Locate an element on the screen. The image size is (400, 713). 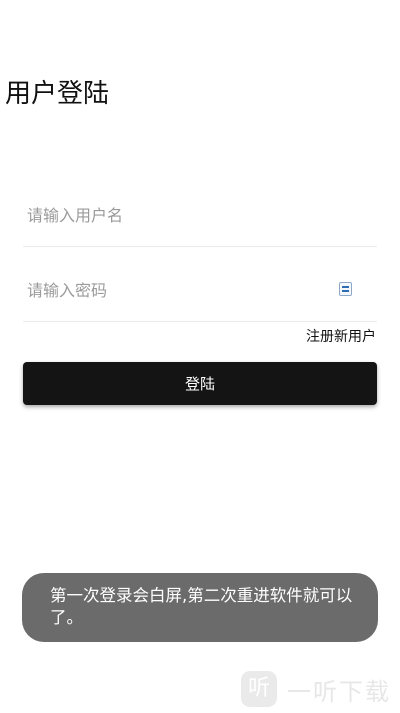
watermark: 听 一听下载 is located at coordinates (316, 689).